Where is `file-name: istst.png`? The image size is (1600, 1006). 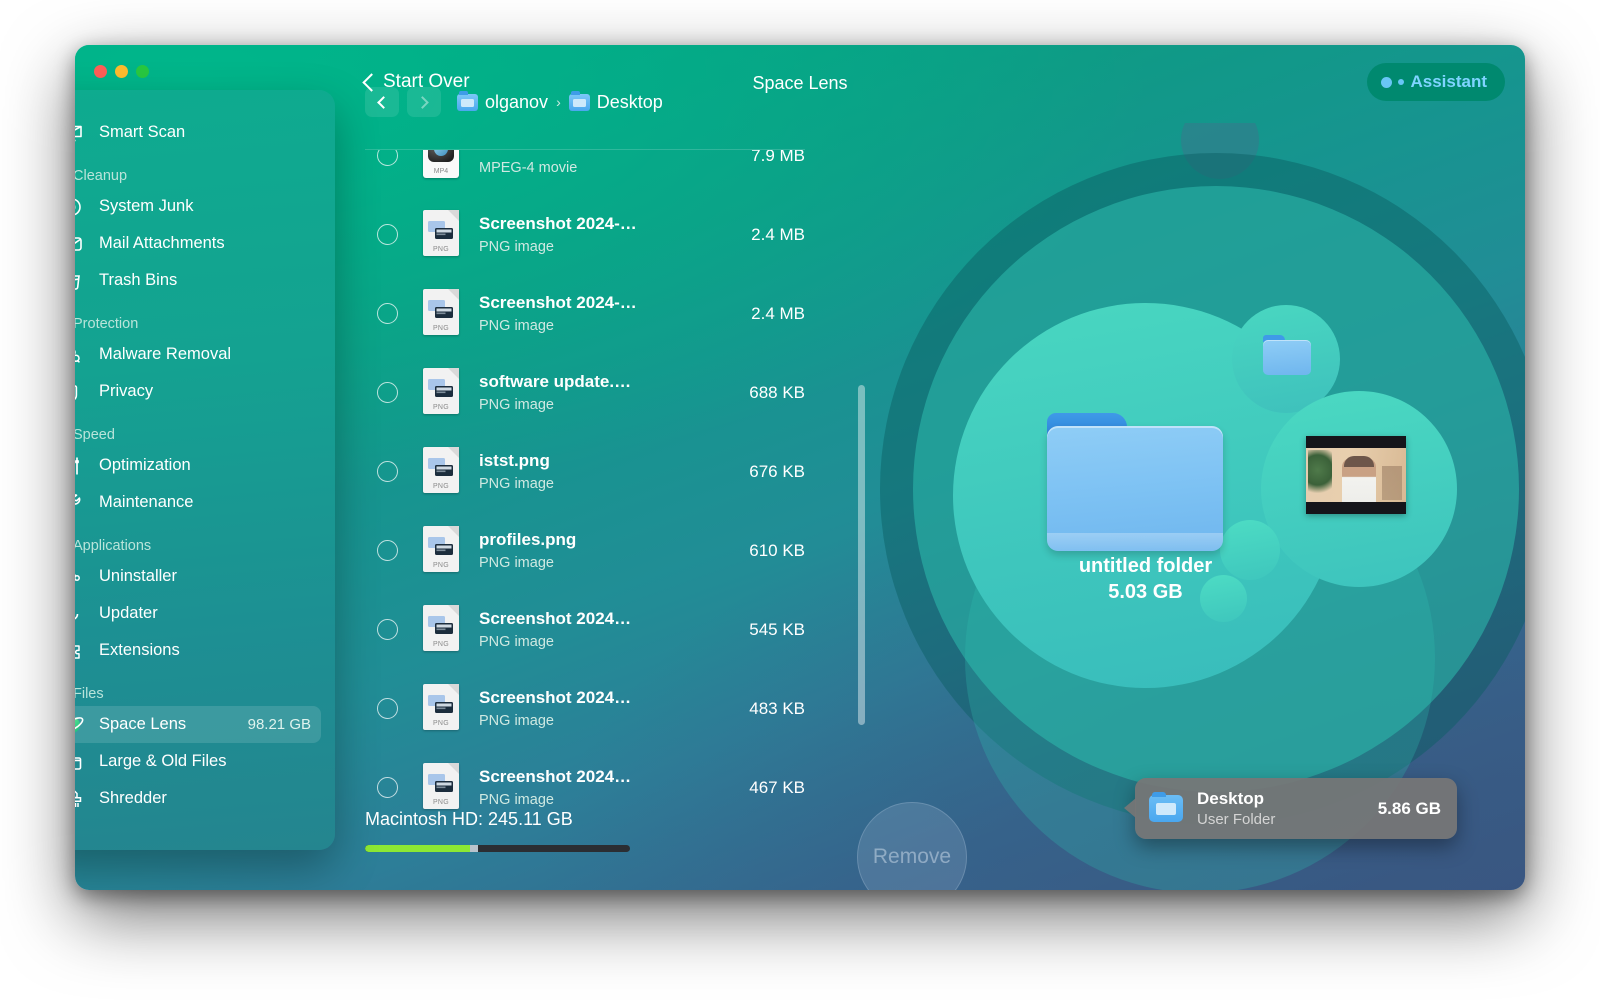 file-name: istst.png is located at coordinates (514, 460).